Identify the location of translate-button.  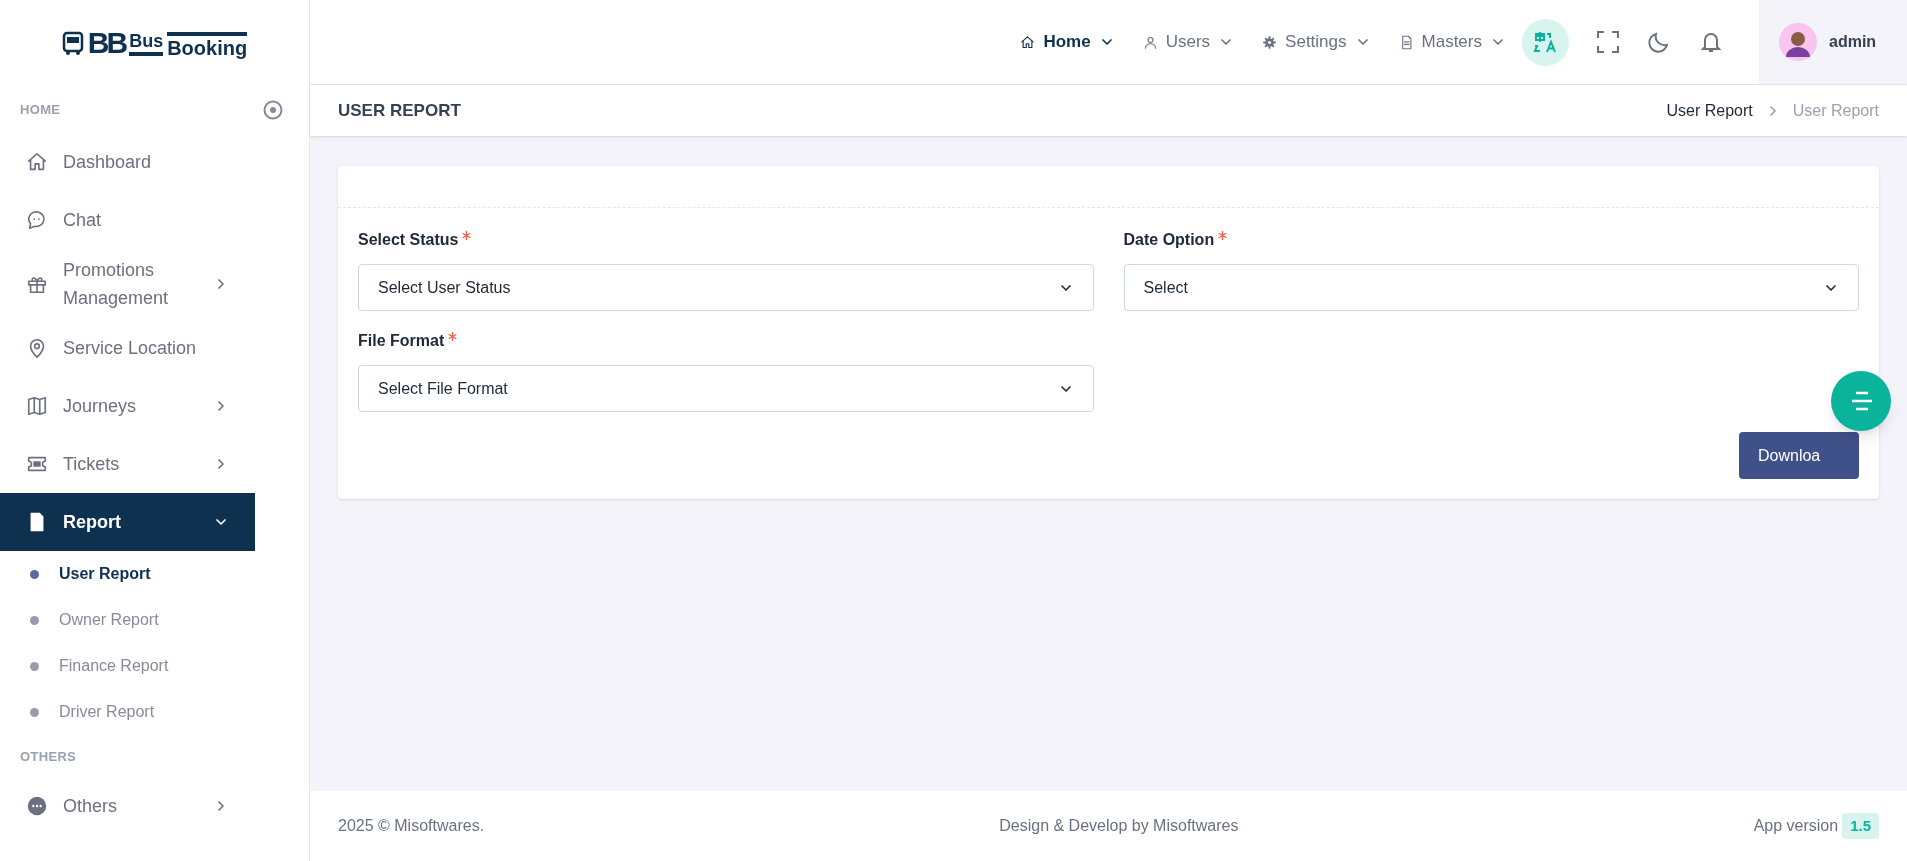
(1545, 42).